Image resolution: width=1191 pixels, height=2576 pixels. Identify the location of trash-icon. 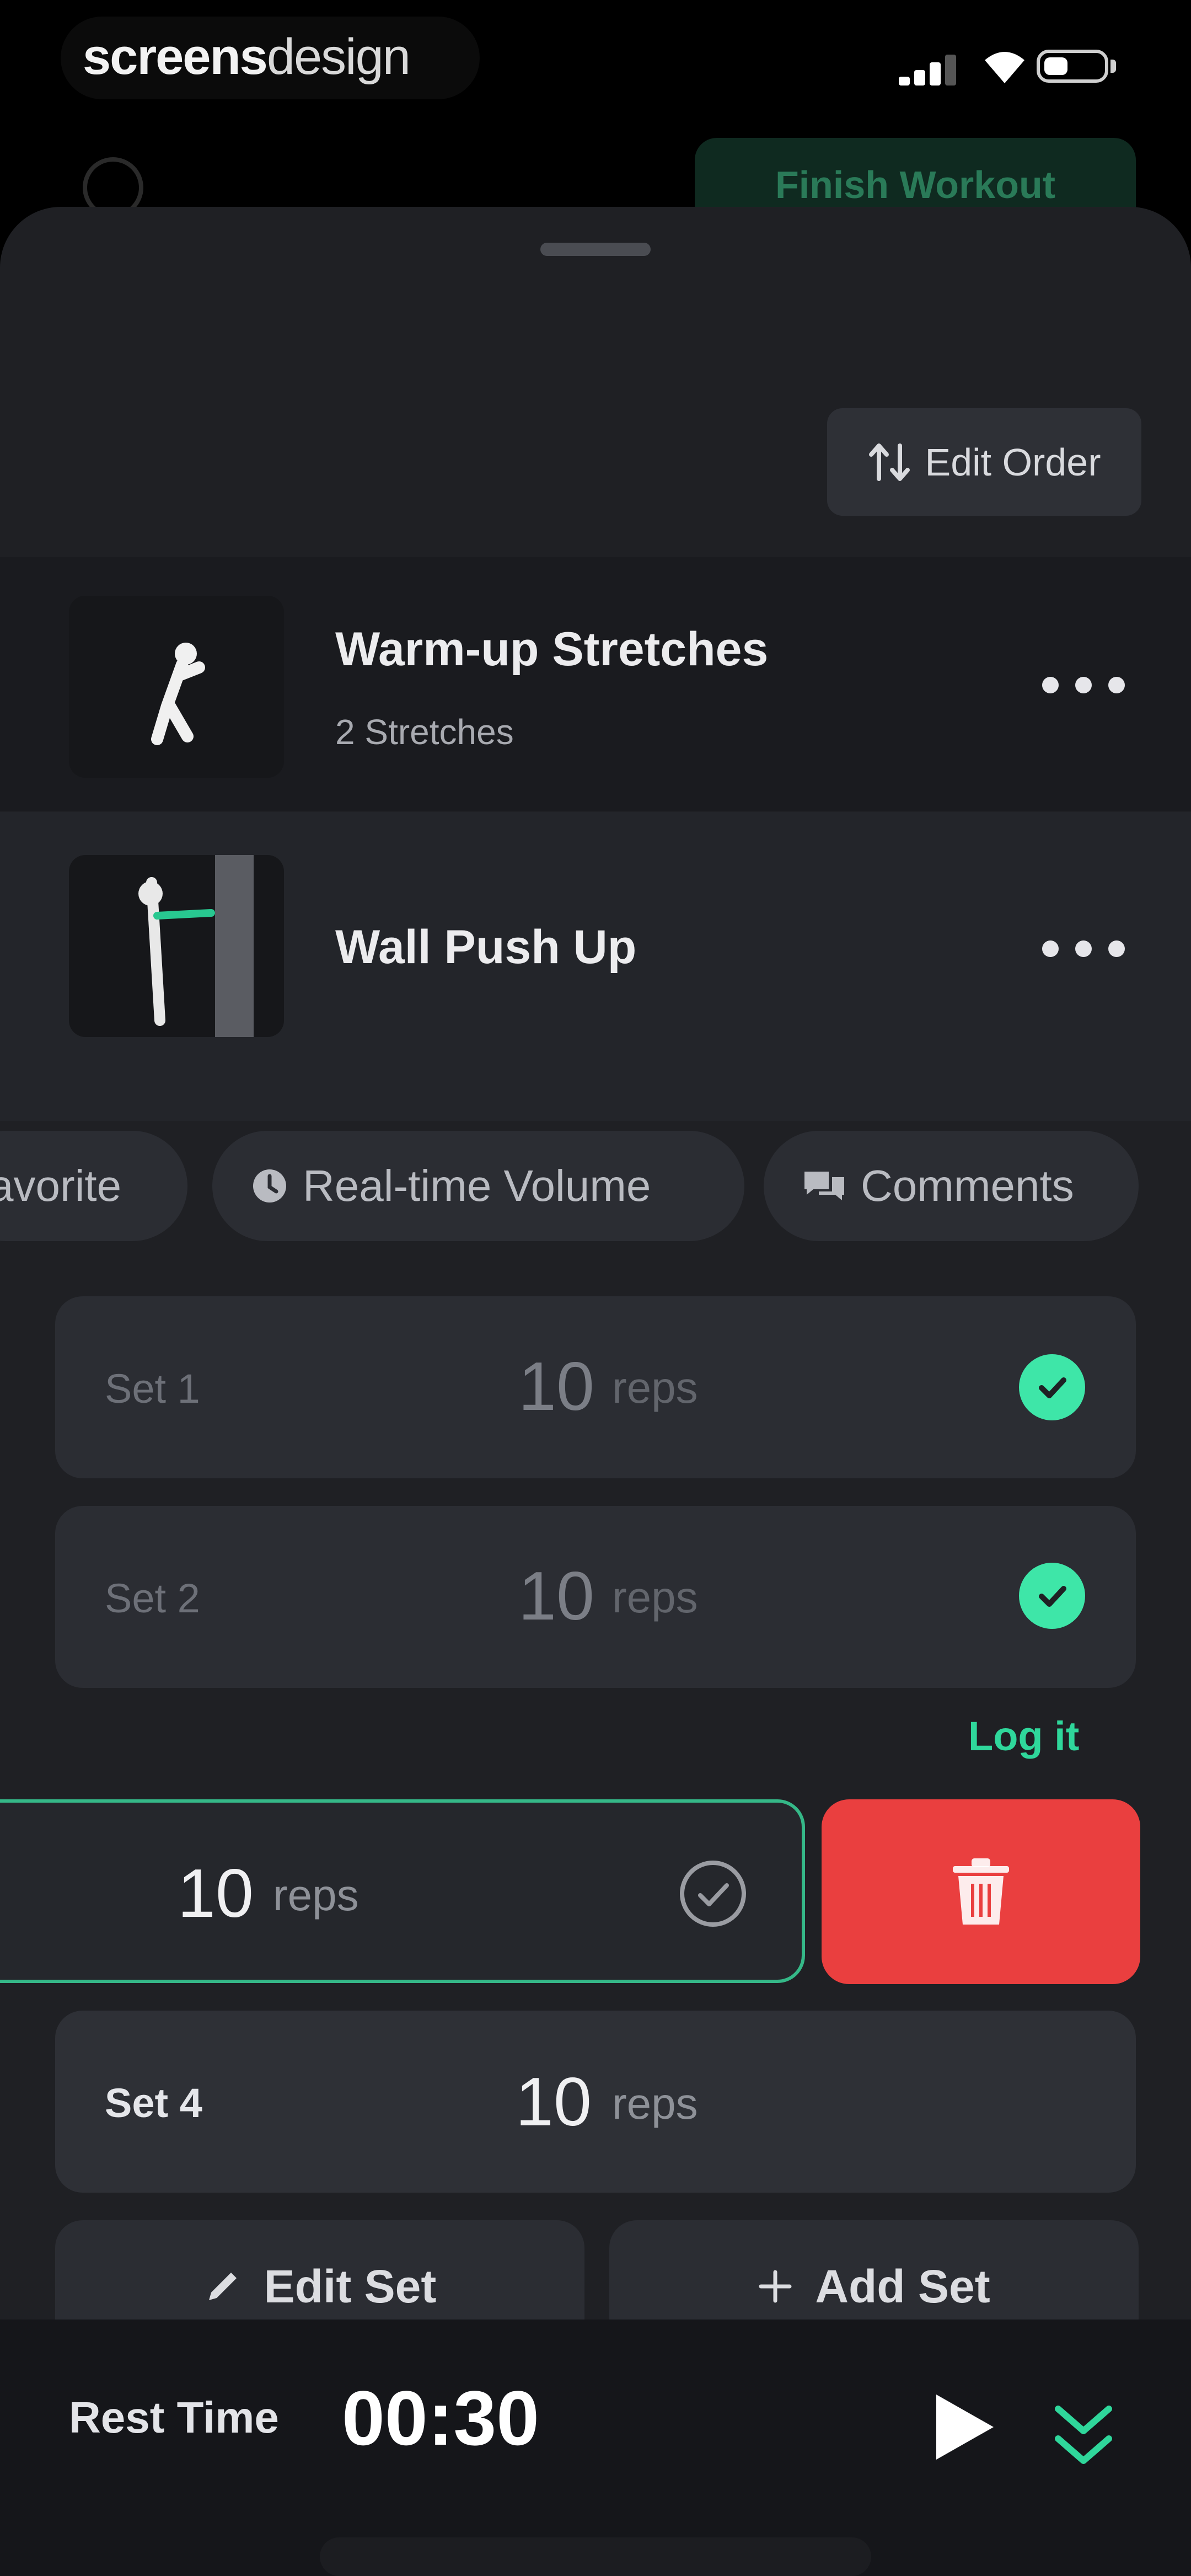
(981, 1891).